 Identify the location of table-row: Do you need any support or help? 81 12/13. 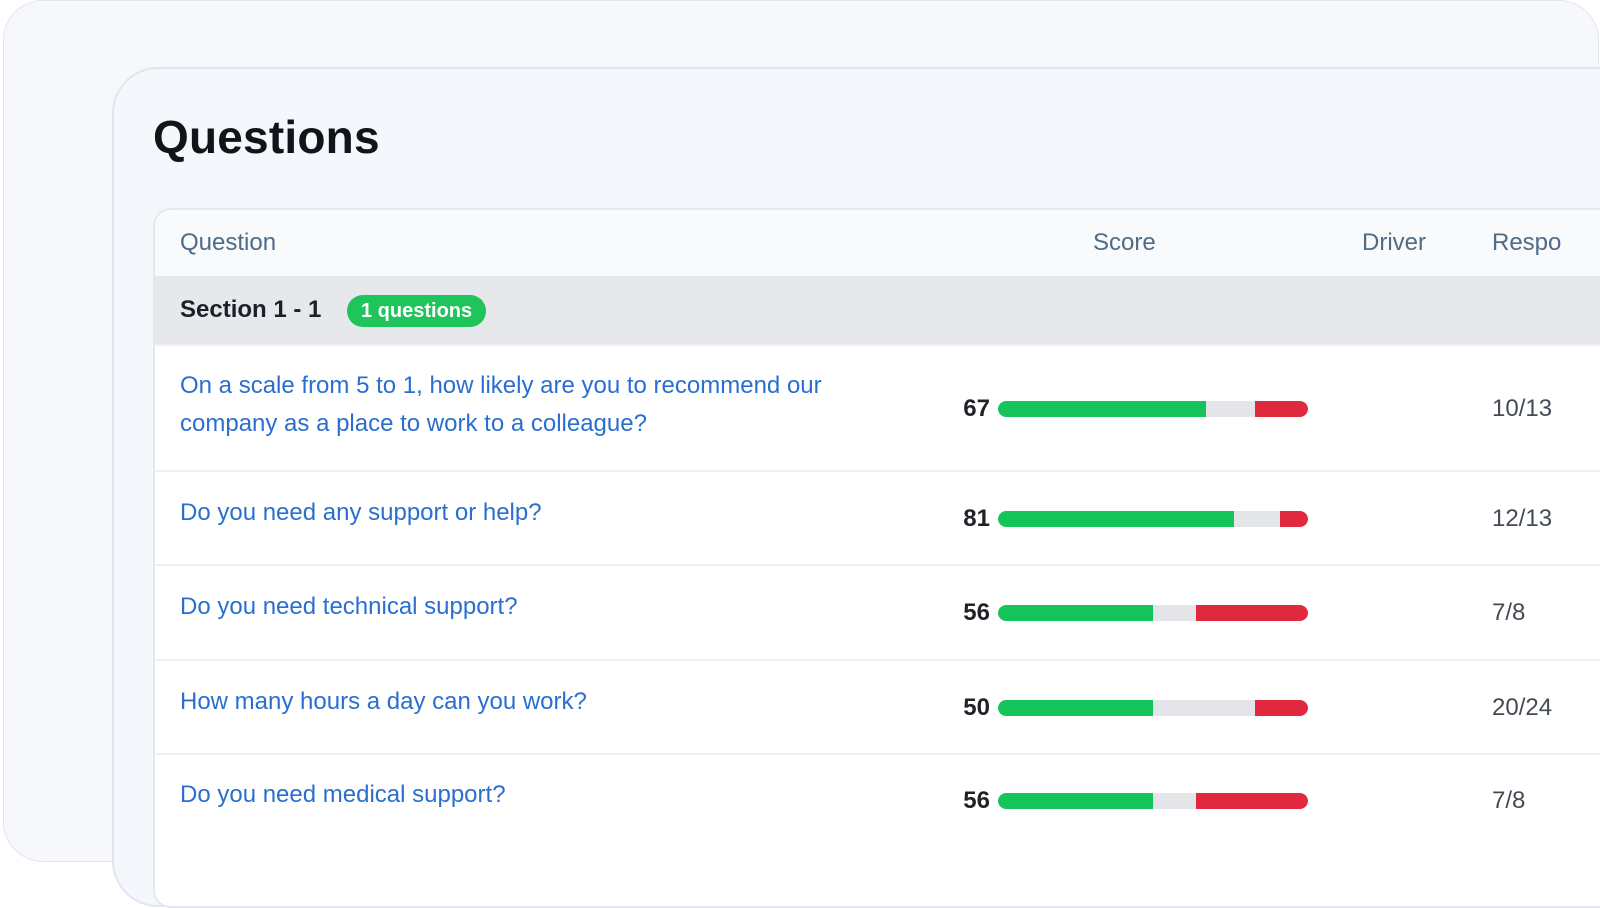
(877, 517).